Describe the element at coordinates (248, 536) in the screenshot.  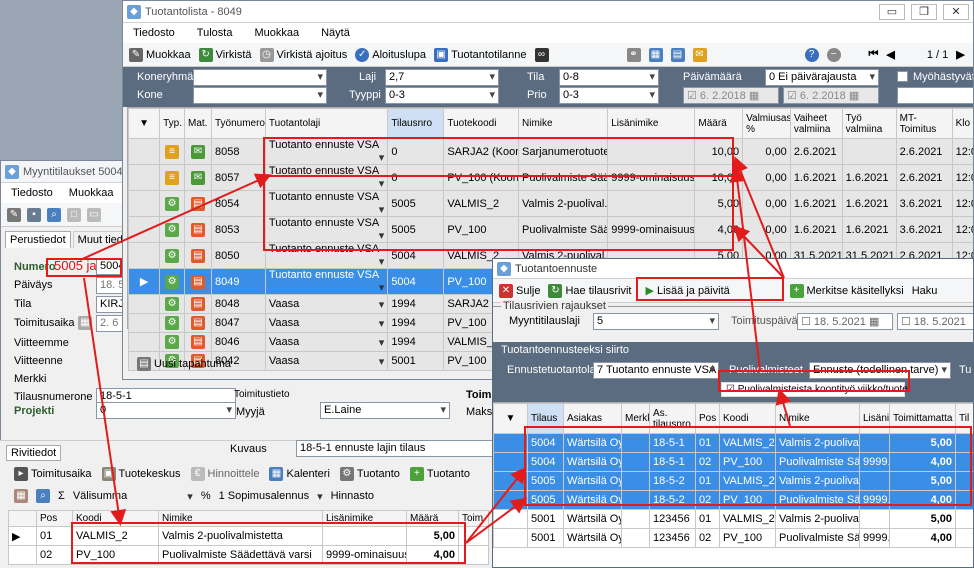
I see `table-row: ▶ 01 VALMIS_2 Valmis 2-puolivalmistetta 5,00` at that location.